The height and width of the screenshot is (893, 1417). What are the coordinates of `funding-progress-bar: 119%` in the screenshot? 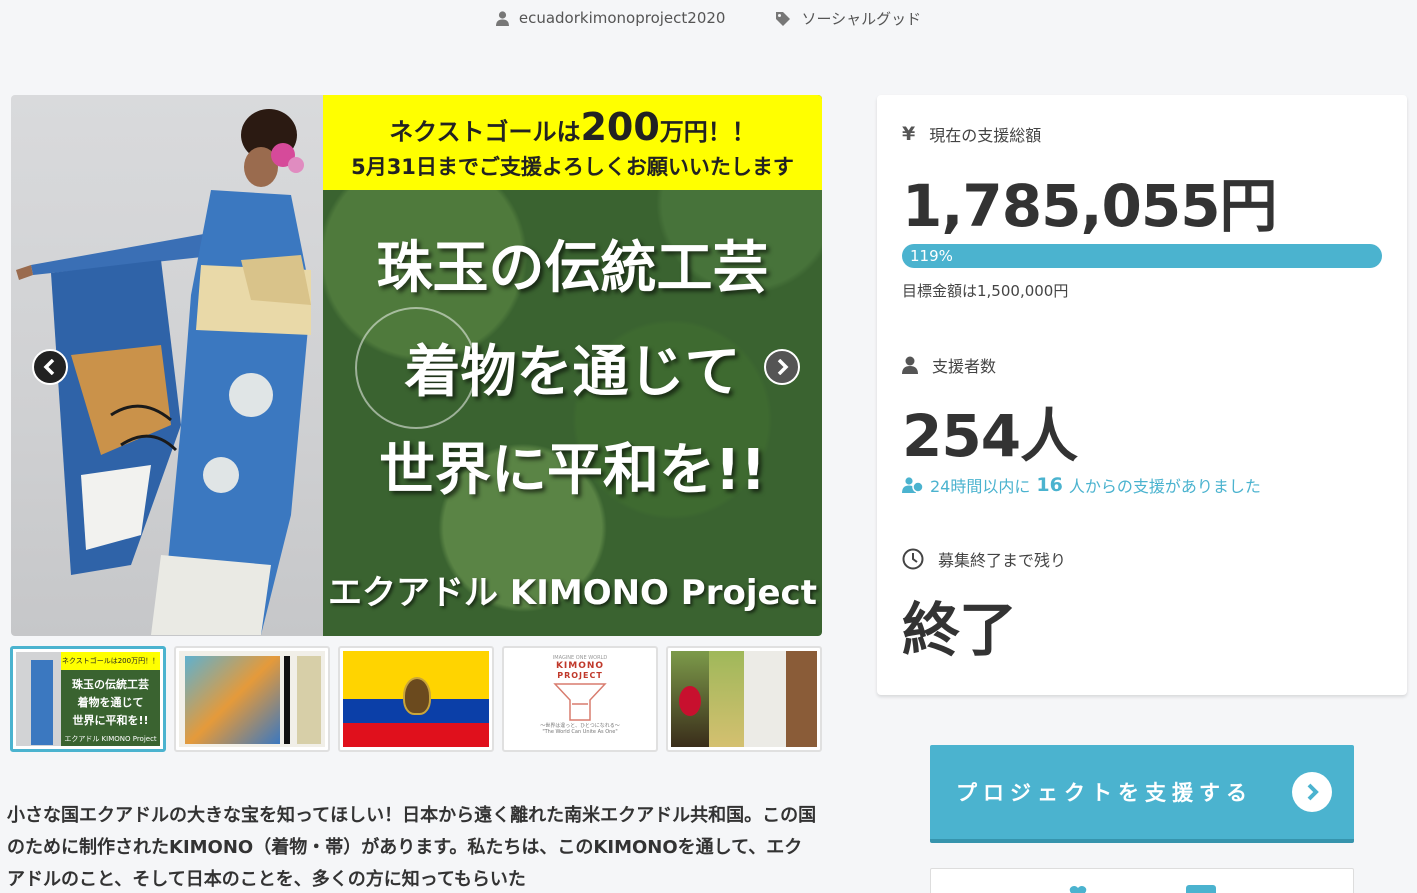 It's located at (1142, 256).